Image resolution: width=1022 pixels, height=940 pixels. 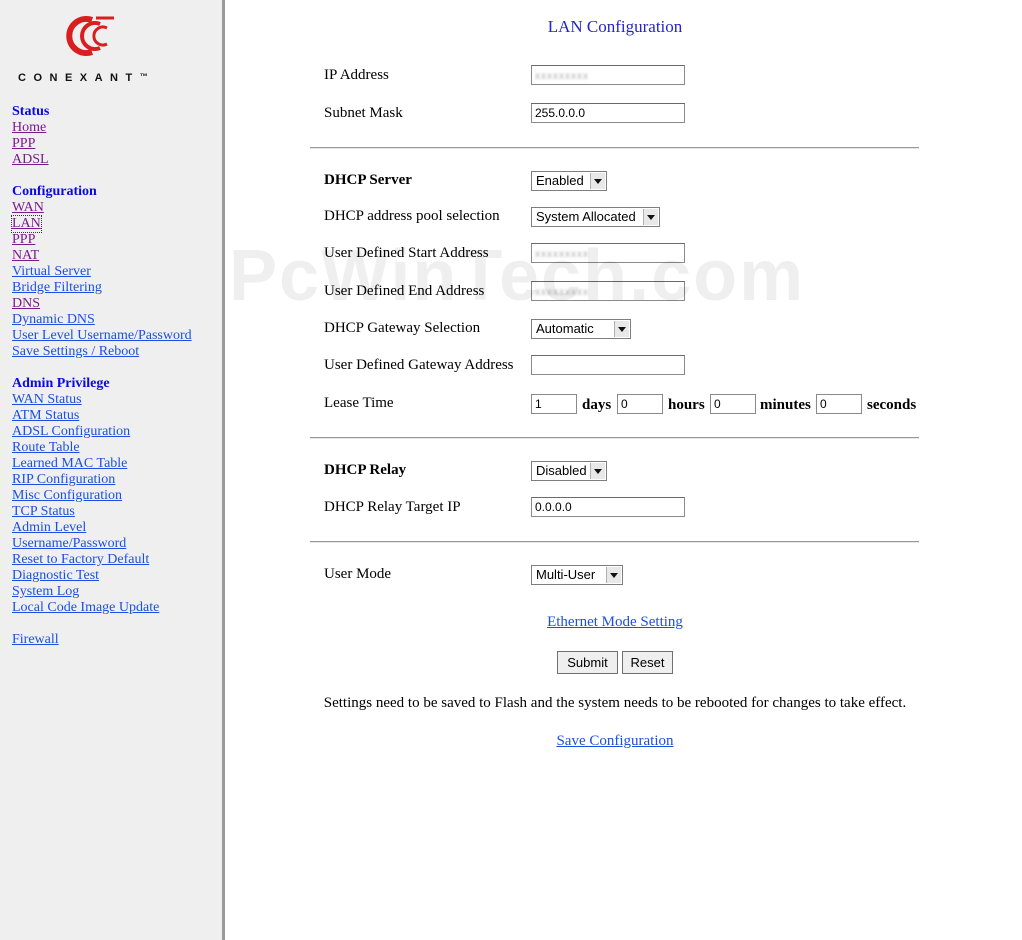 I want to click on nav-link-adsl-configuration: ADSL Configuration, so click(x=114, y=432).